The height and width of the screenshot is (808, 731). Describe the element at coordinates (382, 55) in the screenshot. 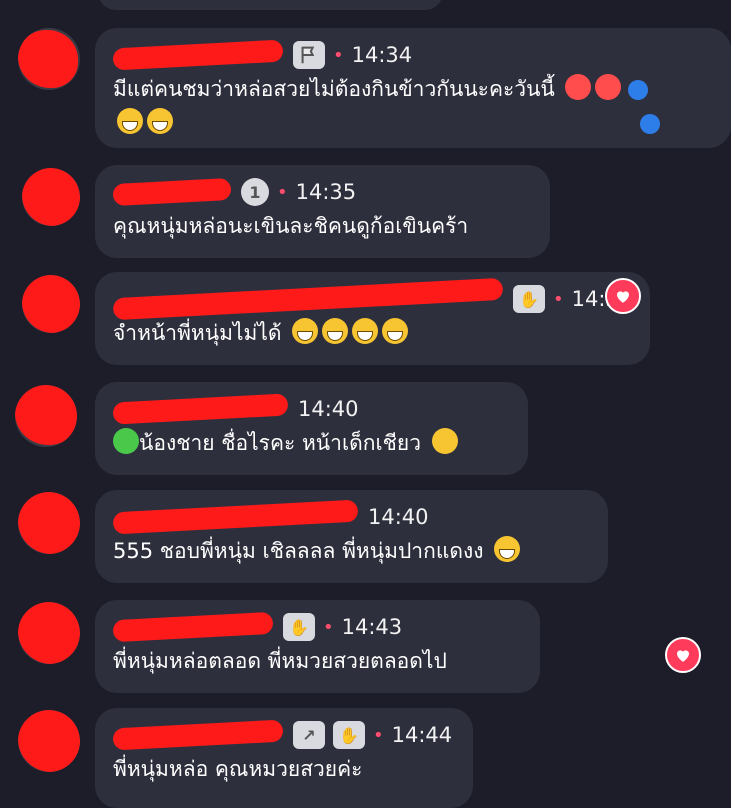

I see `message-time: 14:34` at that location.